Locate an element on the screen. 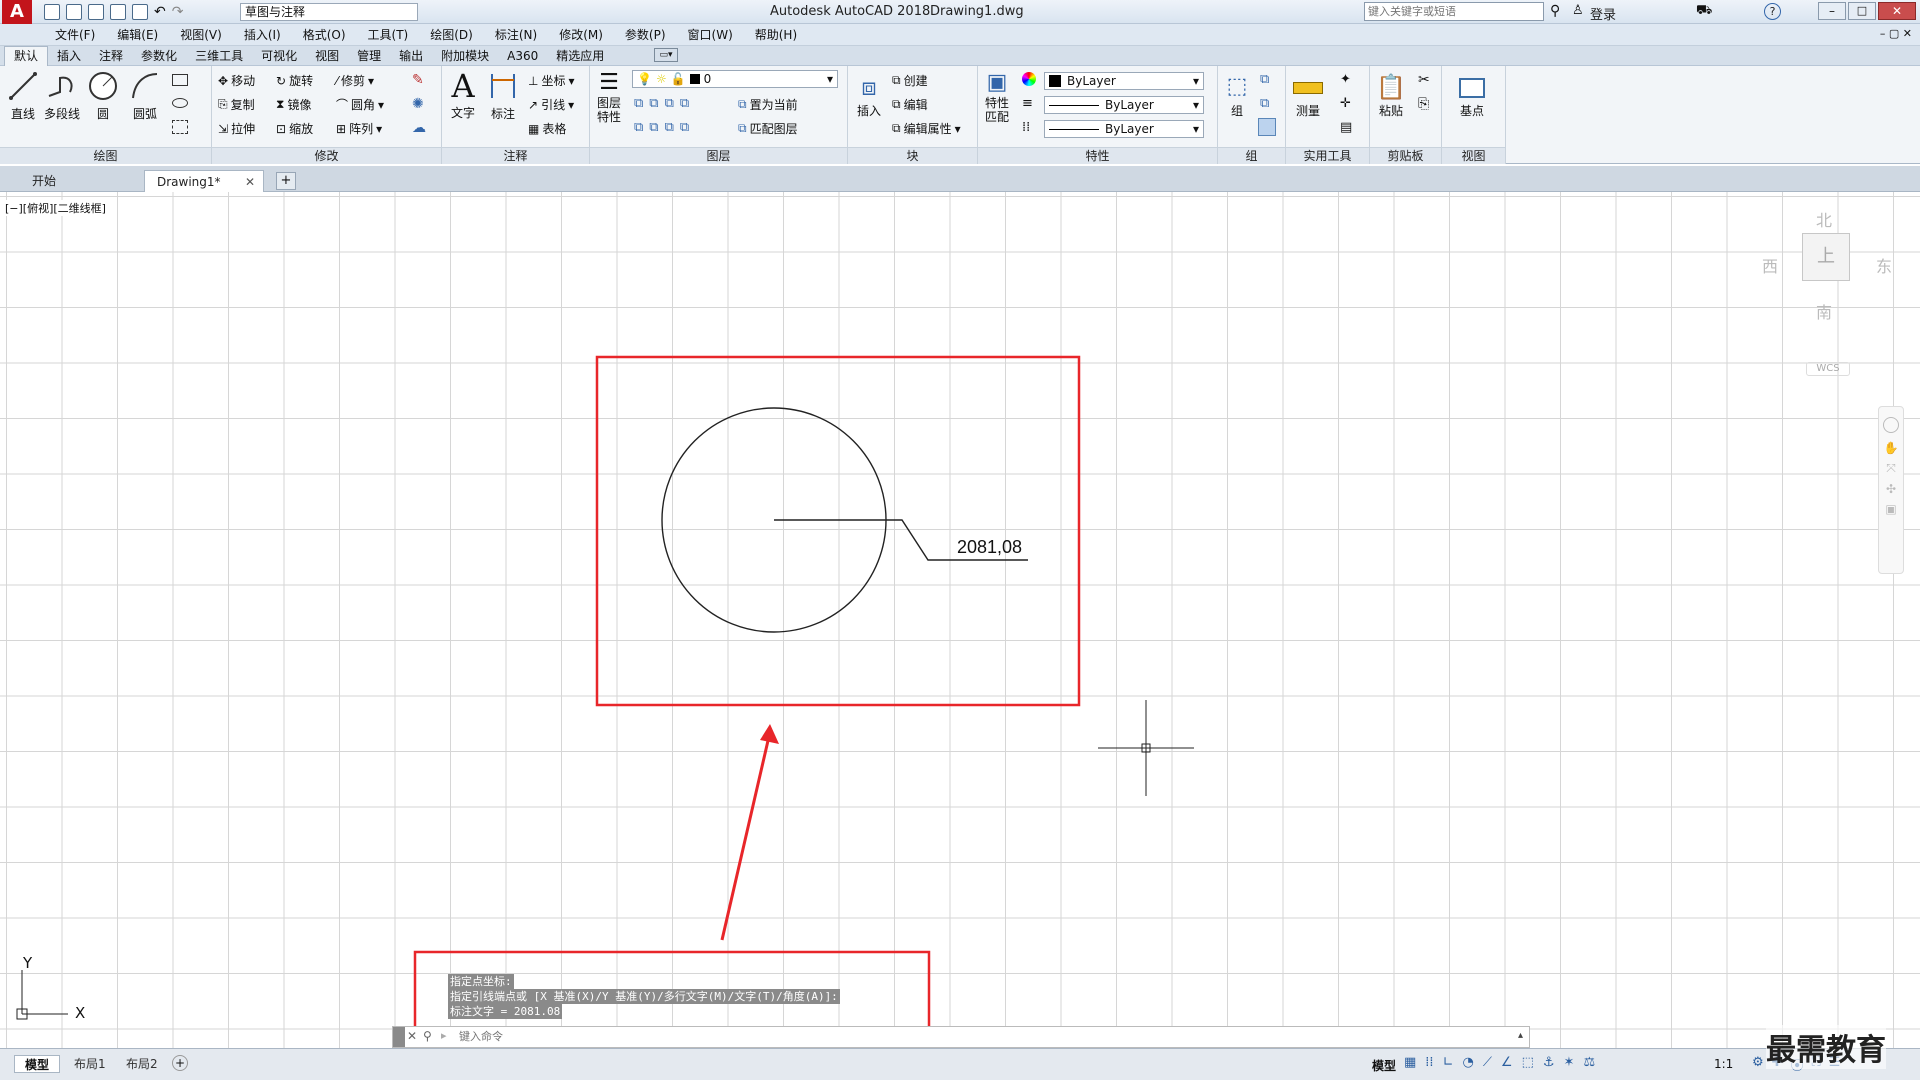 This screenshot has width=1920, height=1080. explode-icon: ✺ is located at coordinates (418, 104).